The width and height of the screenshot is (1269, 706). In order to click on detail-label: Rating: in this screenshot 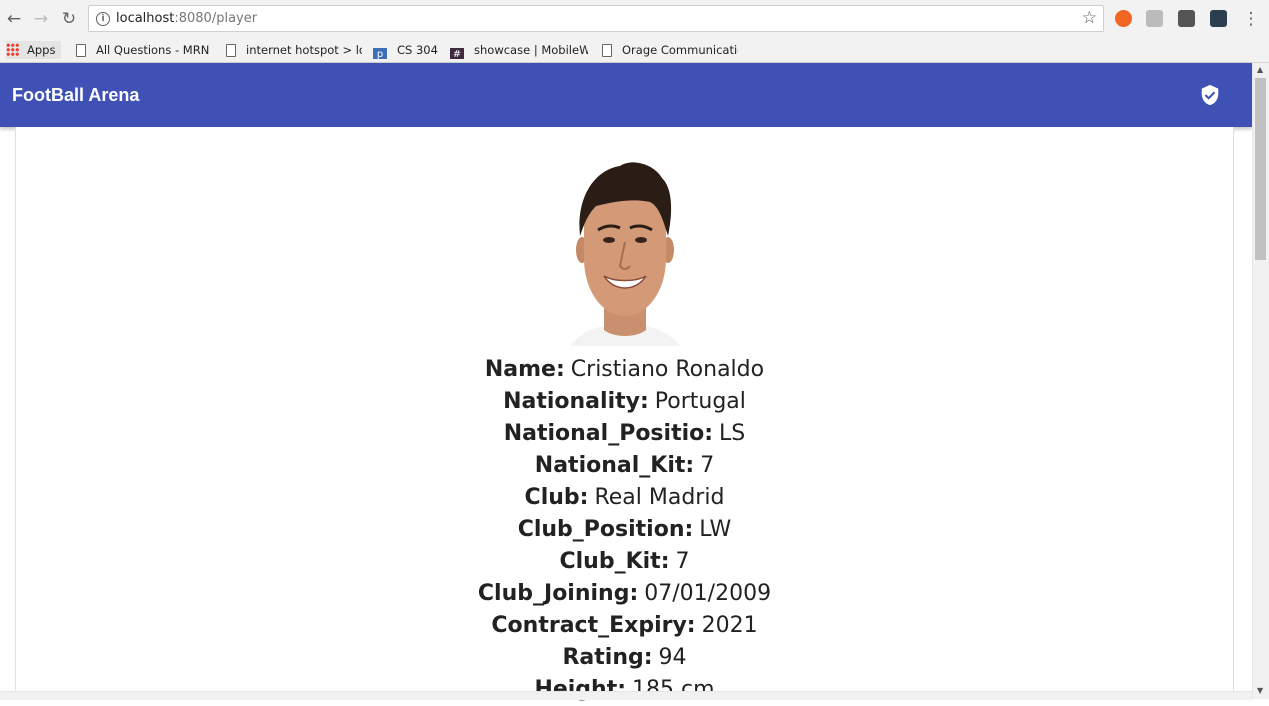, I will do `click(607, 657)`.